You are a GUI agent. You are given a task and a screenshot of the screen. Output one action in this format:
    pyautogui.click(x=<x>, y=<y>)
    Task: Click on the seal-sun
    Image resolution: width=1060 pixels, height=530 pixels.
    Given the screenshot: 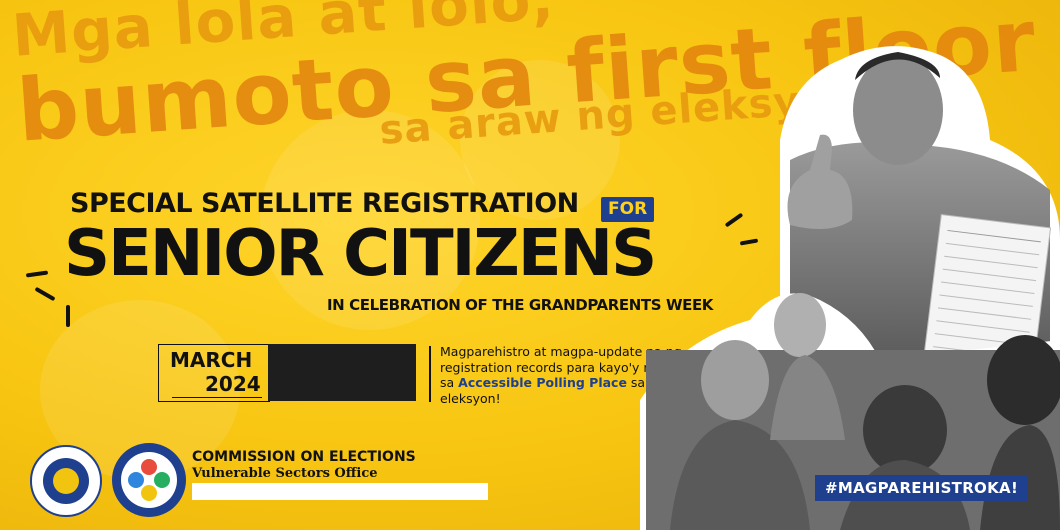 What is the action you would take?
    pyautogui.click(x=66, y=481)
    